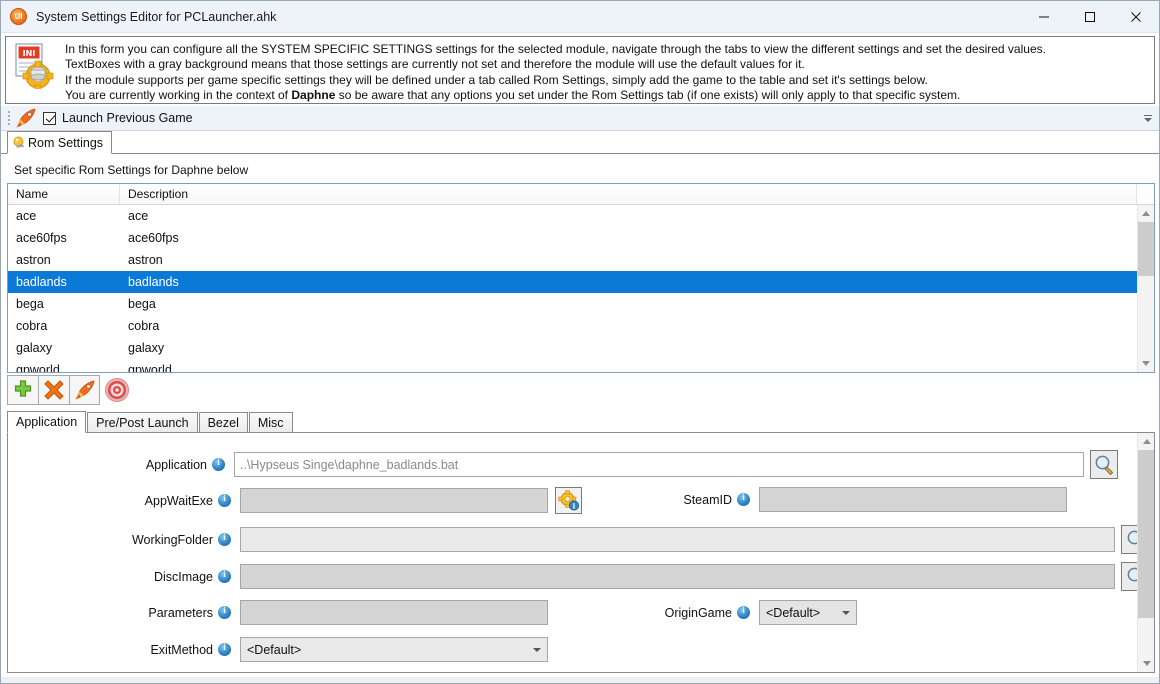  I want to click on tab-bezel-label: Bezel, so click(223, 422).